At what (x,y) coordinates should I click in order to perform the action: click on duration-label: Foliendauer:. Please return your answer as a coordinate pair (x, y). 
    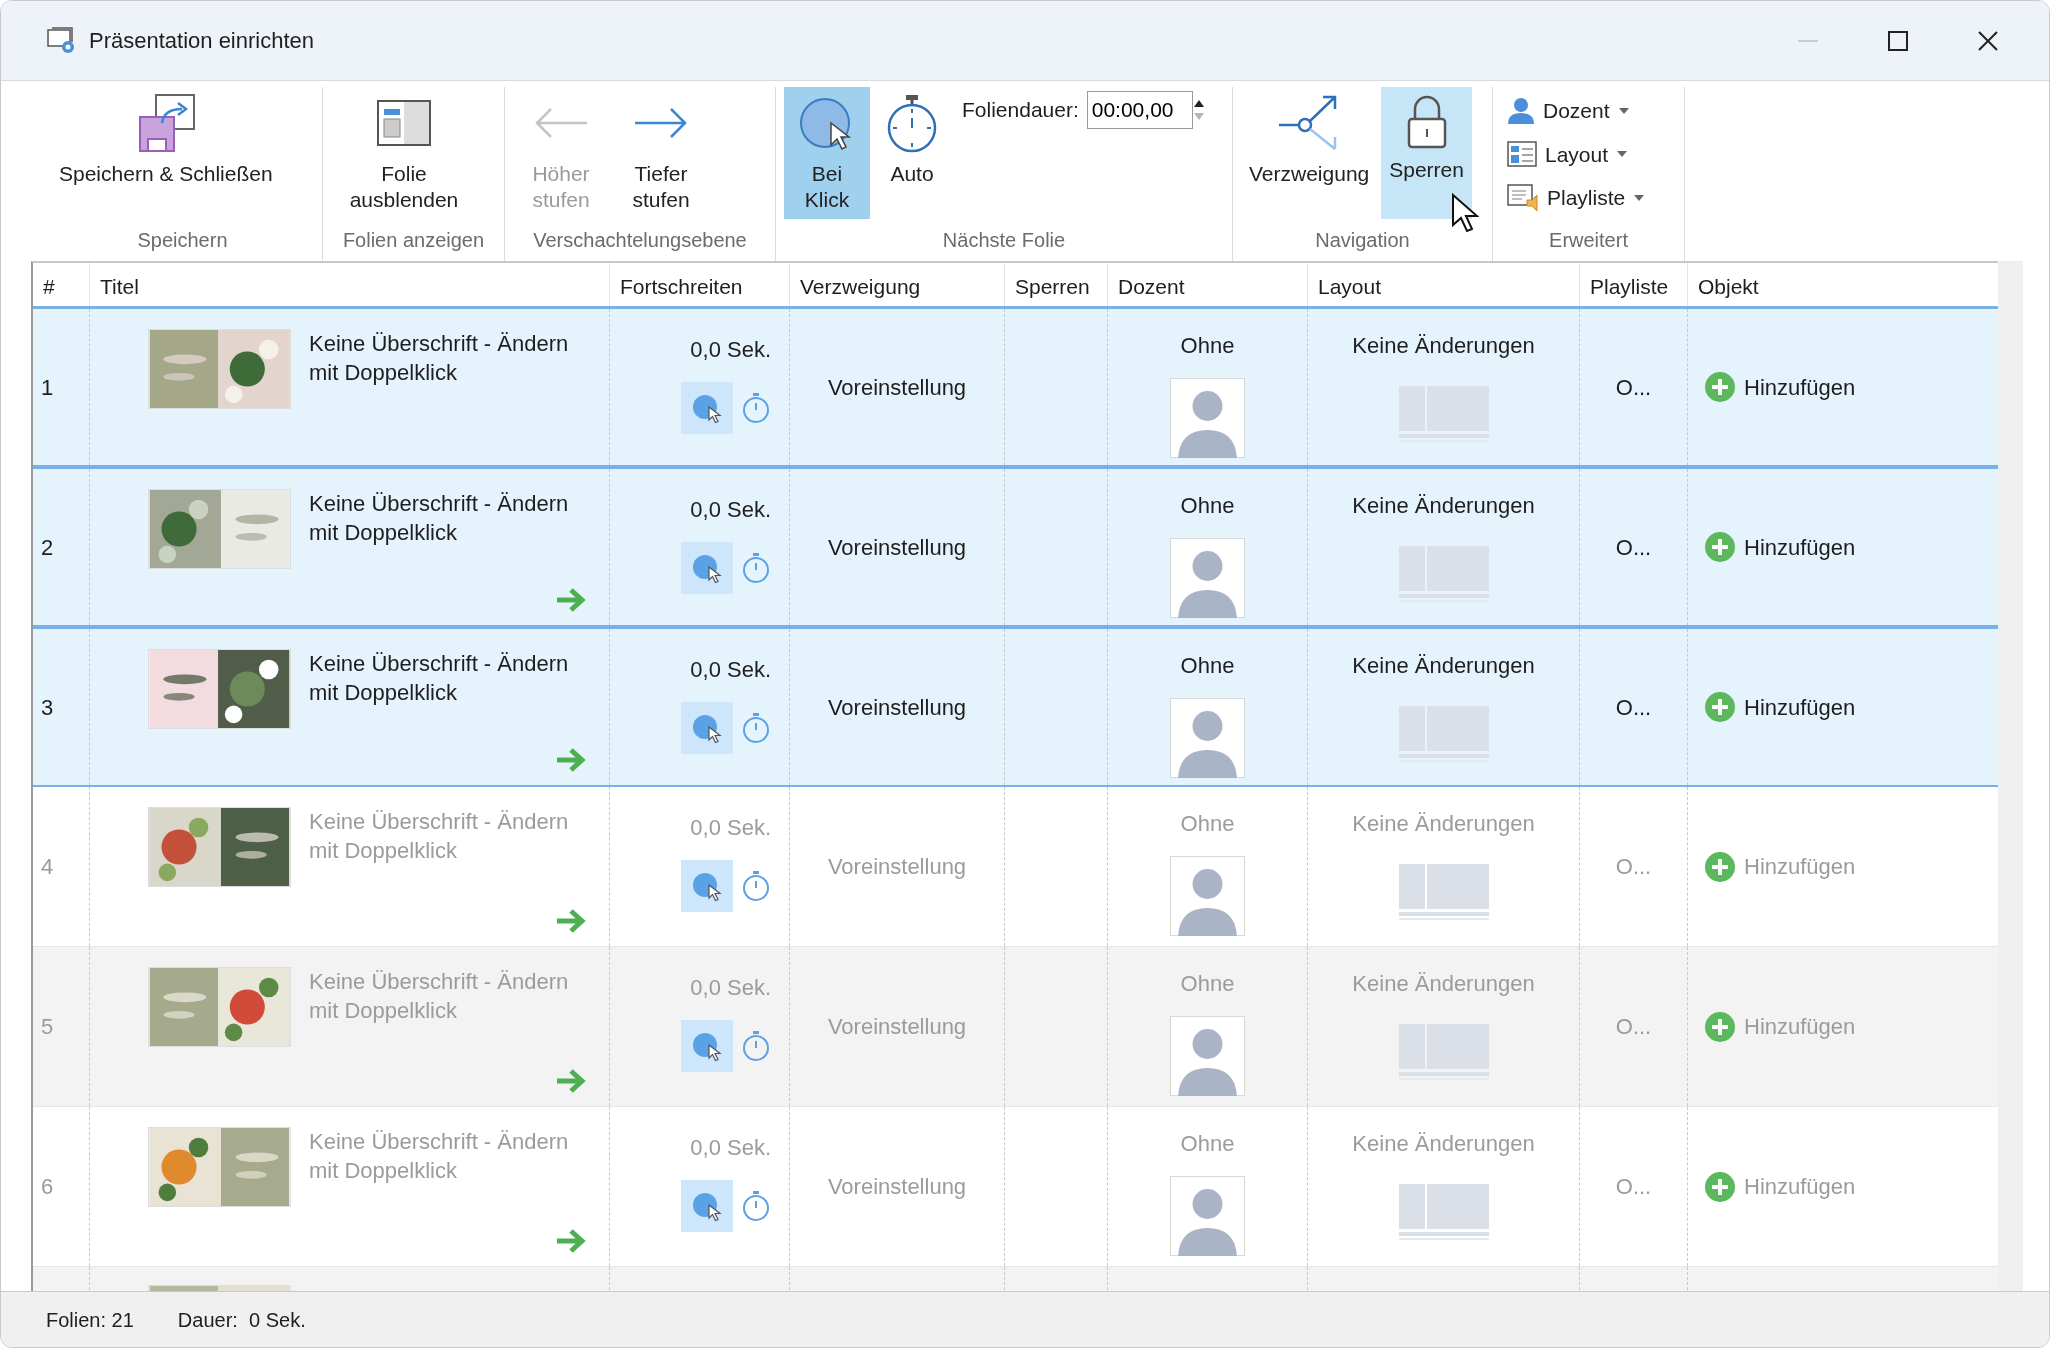
    Looking at the image, I should click on (1020, 110).